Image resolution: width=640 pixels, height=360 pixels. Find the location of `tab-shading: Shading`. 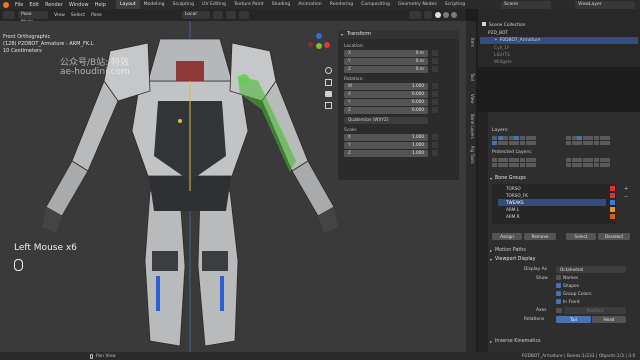

tab-shading: Shading is located at coordinates (281, 4).